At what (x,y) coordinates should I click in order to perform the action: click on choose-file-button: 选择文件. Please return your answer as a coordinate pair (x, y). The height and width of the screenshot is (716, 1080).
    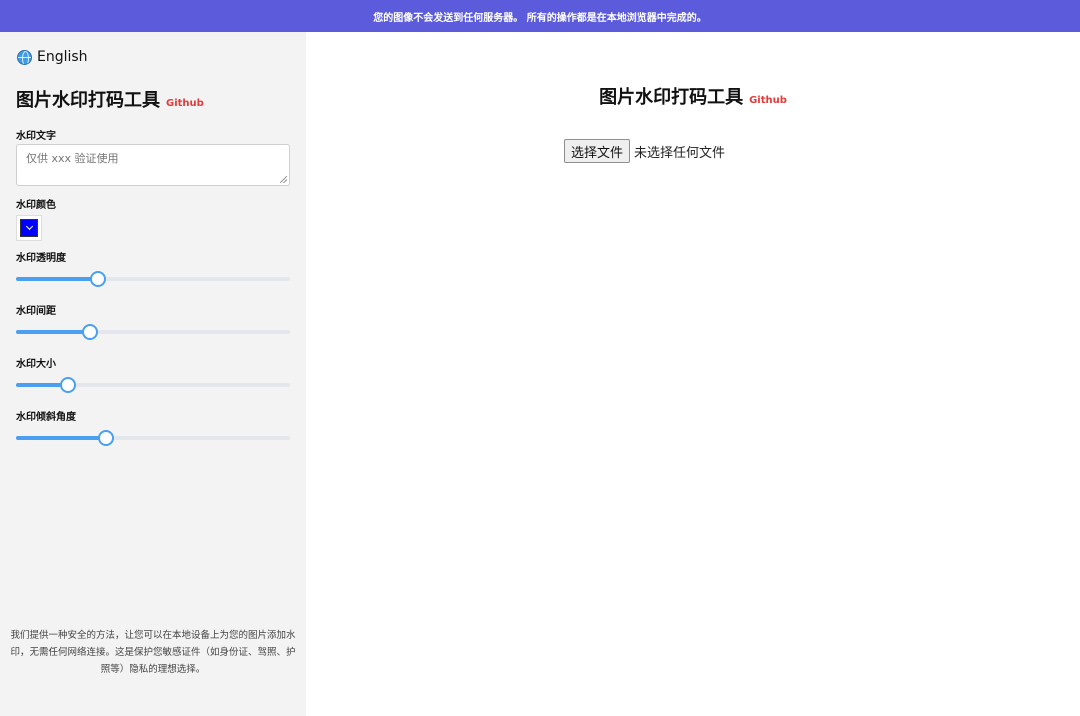
    Looking at the image, I should click on (597, 151).